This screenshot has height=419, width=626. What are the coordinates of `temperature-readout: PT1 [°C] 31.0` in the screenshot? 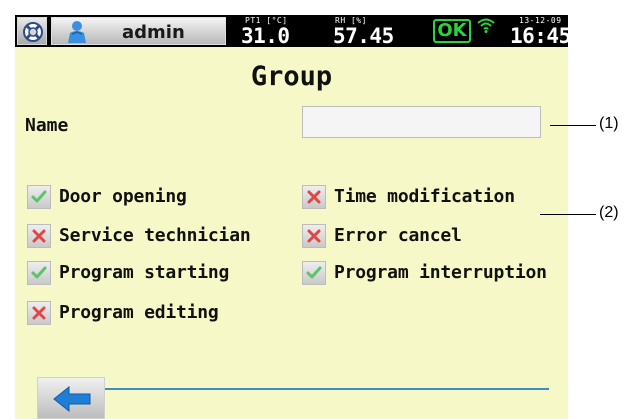 It's located at (271, 31).